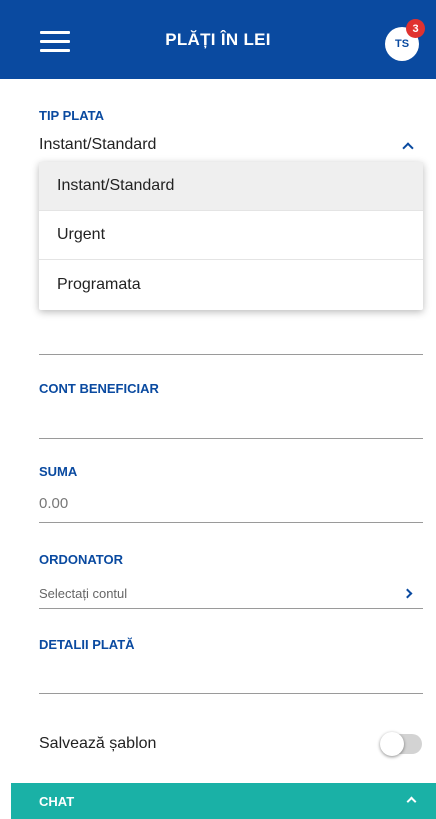 This screenshot has width=436, height=819. What do you see at coordinates (223, 801) in the screenshot?
I see `chat-bar: CHAT` at bounding box center [223, 801].